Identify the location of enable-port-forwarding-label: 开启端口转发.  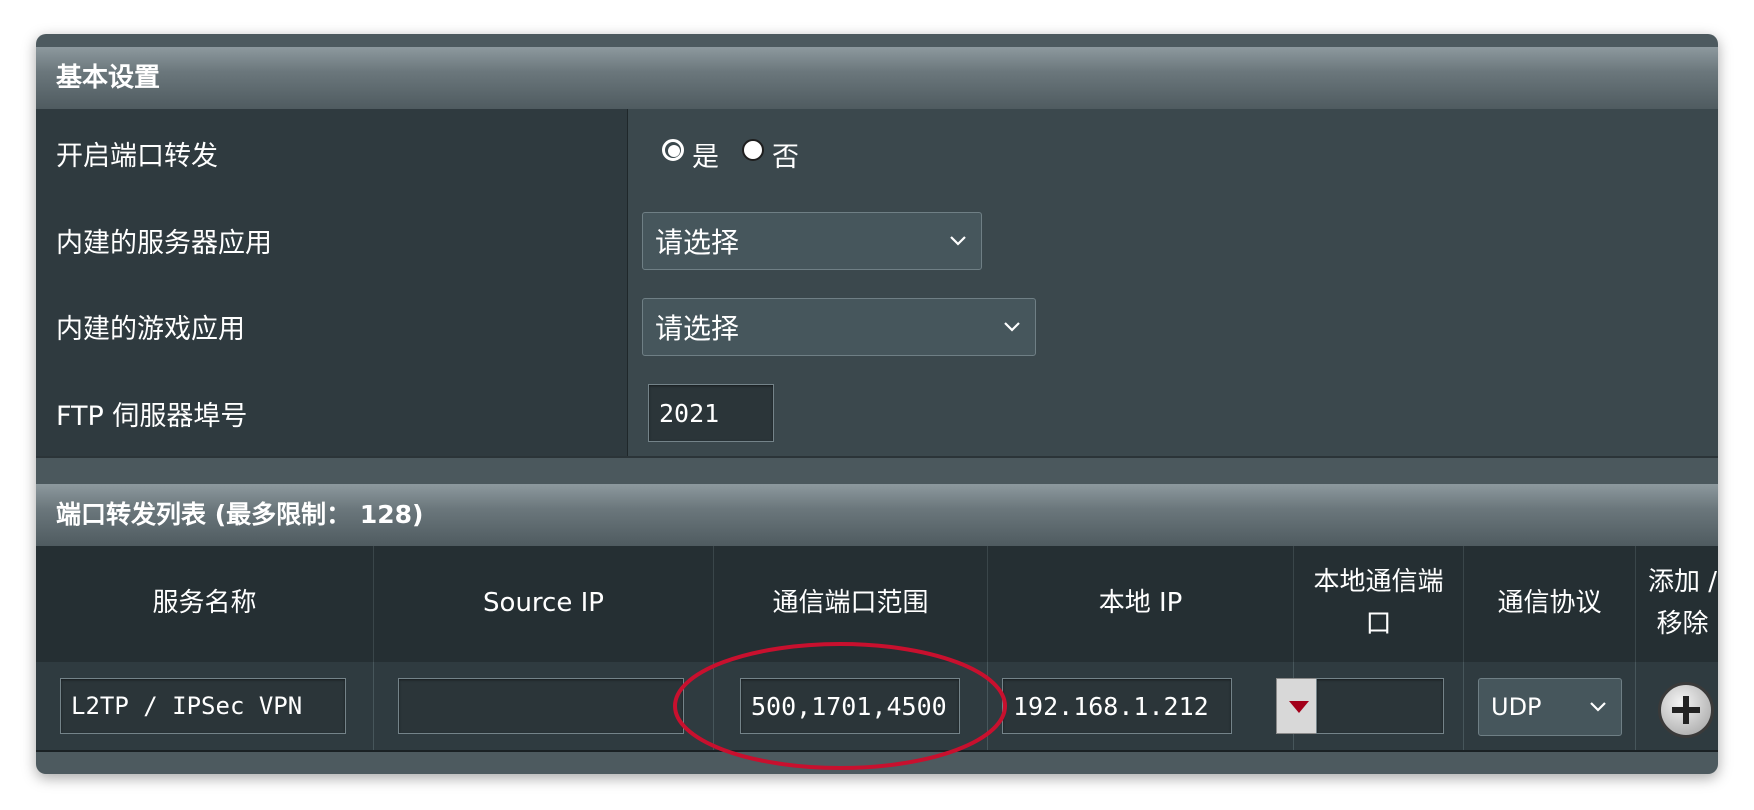
(332, 153).